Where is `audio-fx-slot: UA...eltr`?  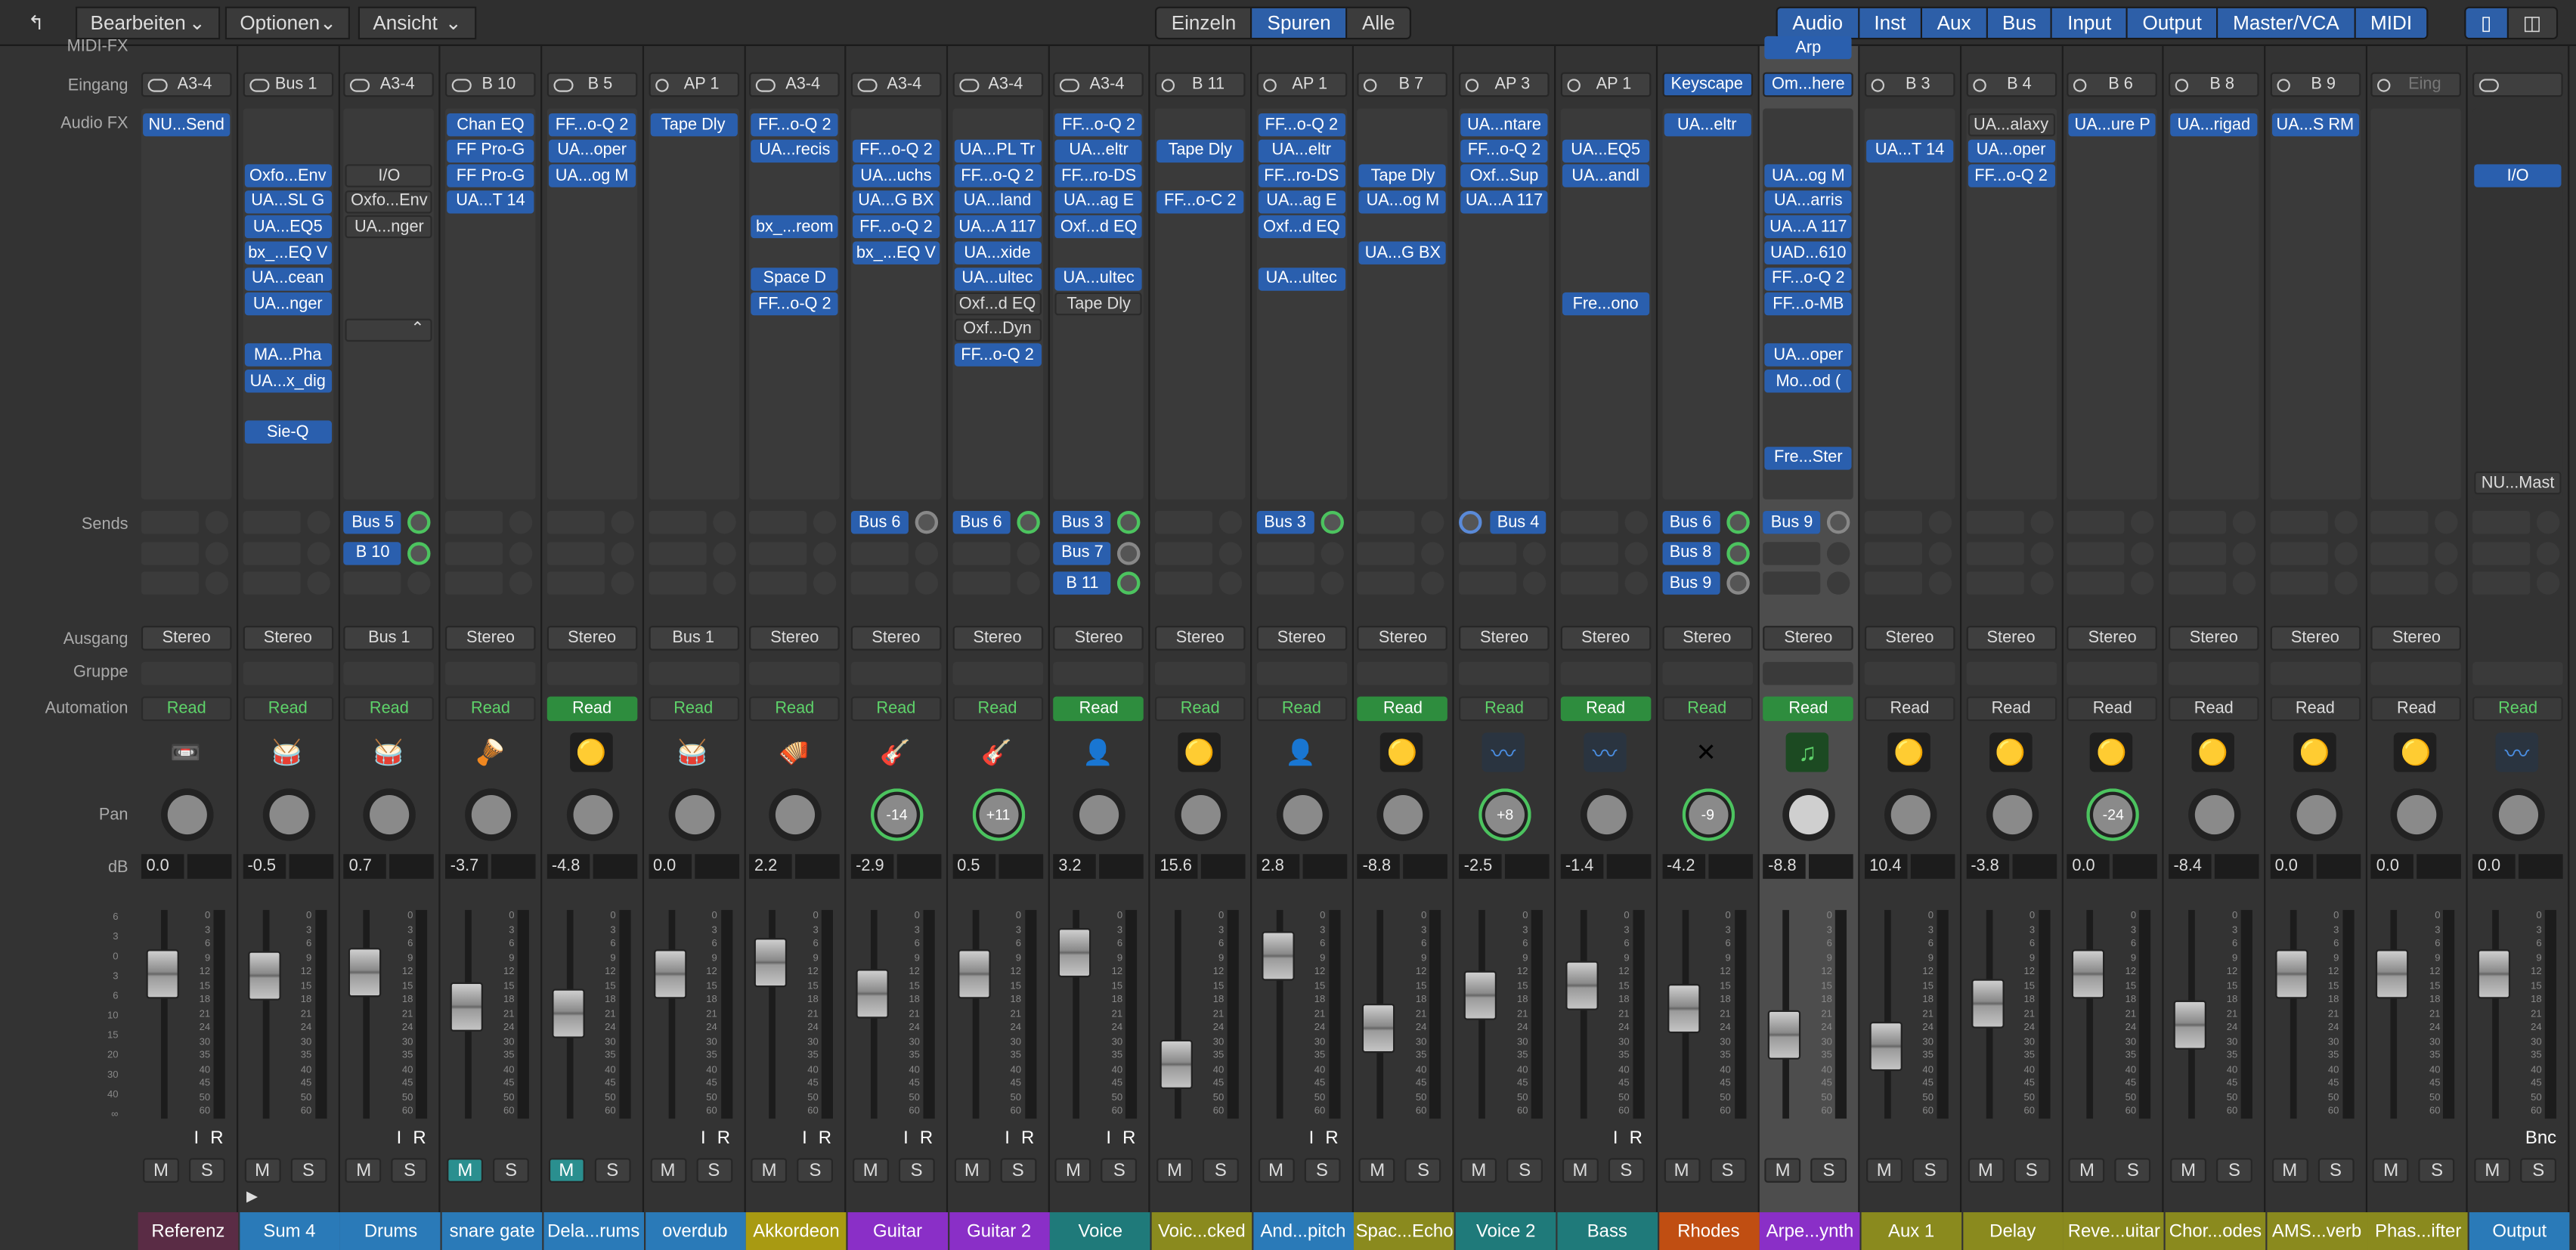 audio-fx-slot: UA...eltr is located at coordinates (1301, 150).